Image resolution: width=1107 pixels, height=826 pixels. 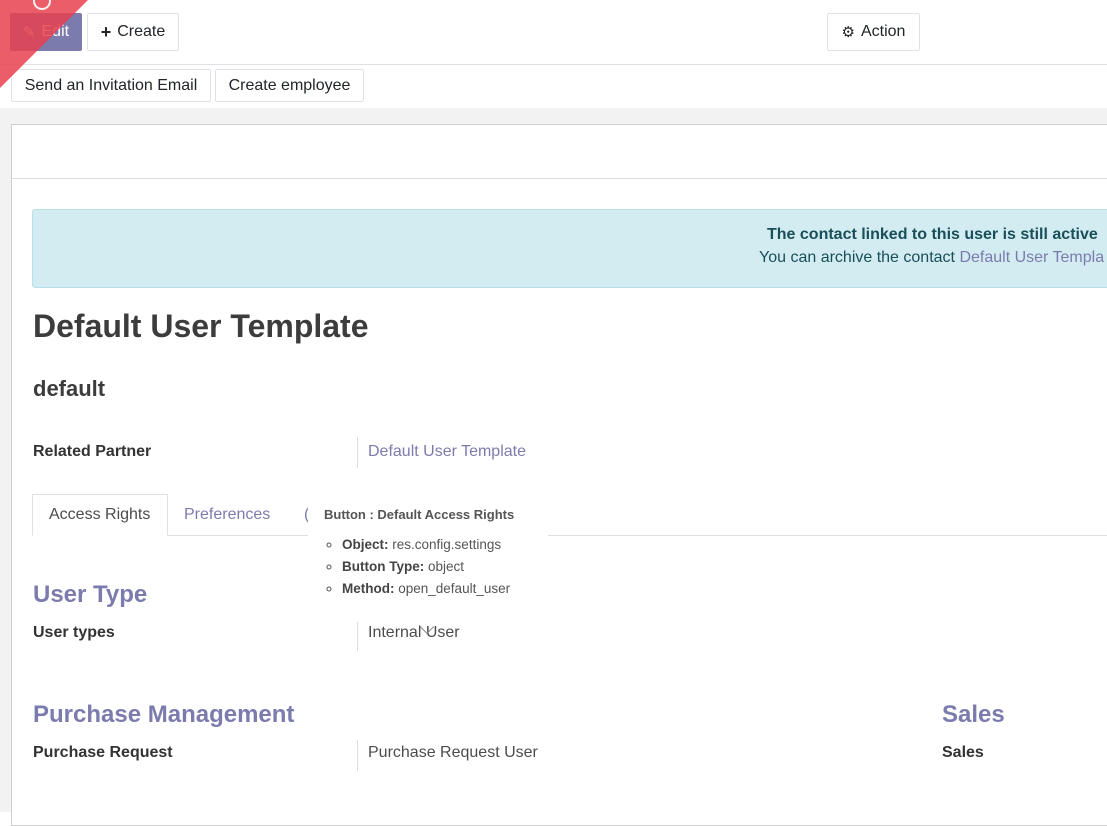 I want to click on tab-access-rights-label: Access Rights, so click(x=100, y=514).